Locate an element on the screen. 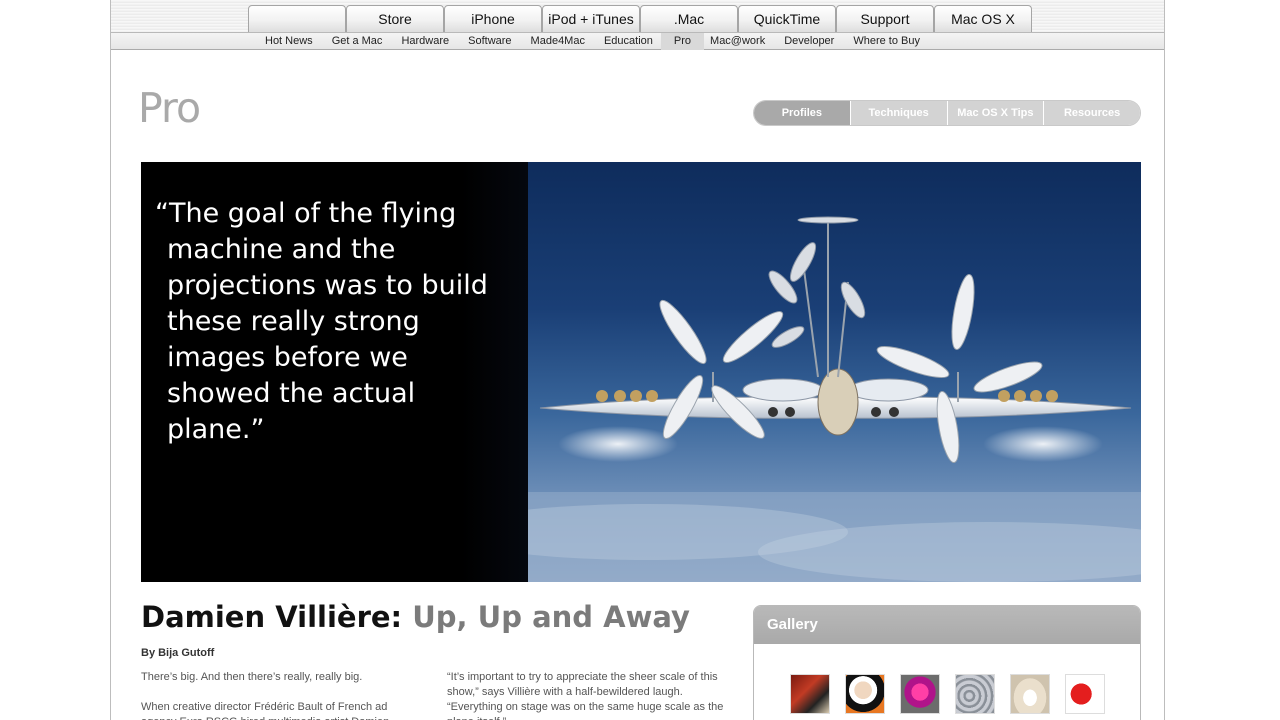 Image resolution: width=1280 pixels, height=720 pixels. tab-resources: Resources is located at coordinates (1092, 113).